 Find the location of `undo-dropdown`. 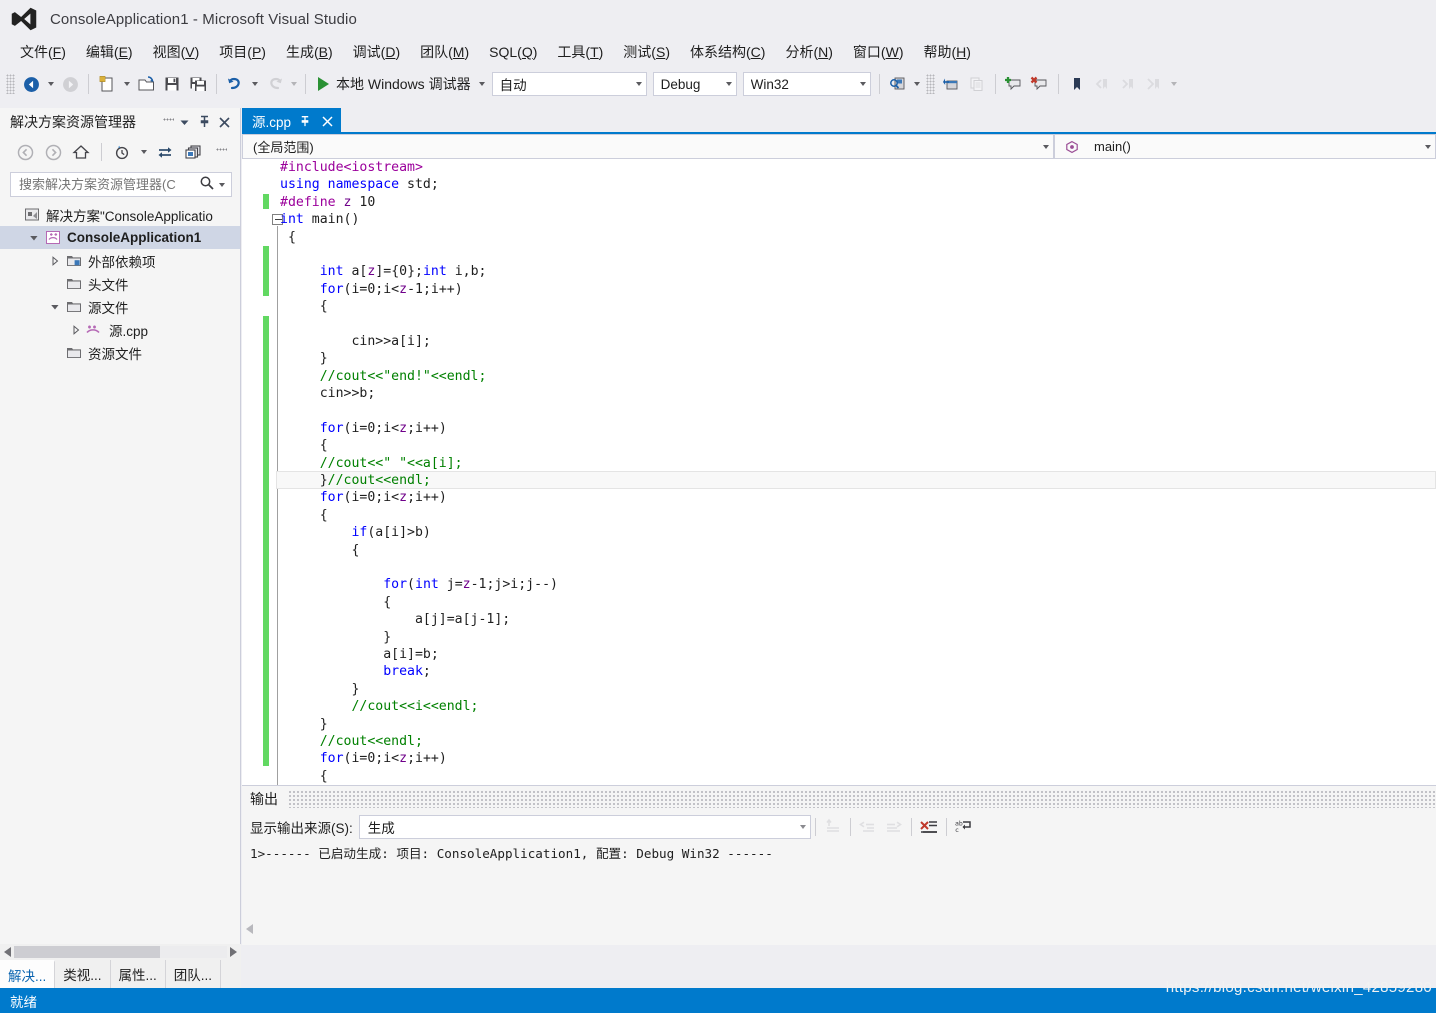

undo-dropdown is located at coordinates (254, 84).